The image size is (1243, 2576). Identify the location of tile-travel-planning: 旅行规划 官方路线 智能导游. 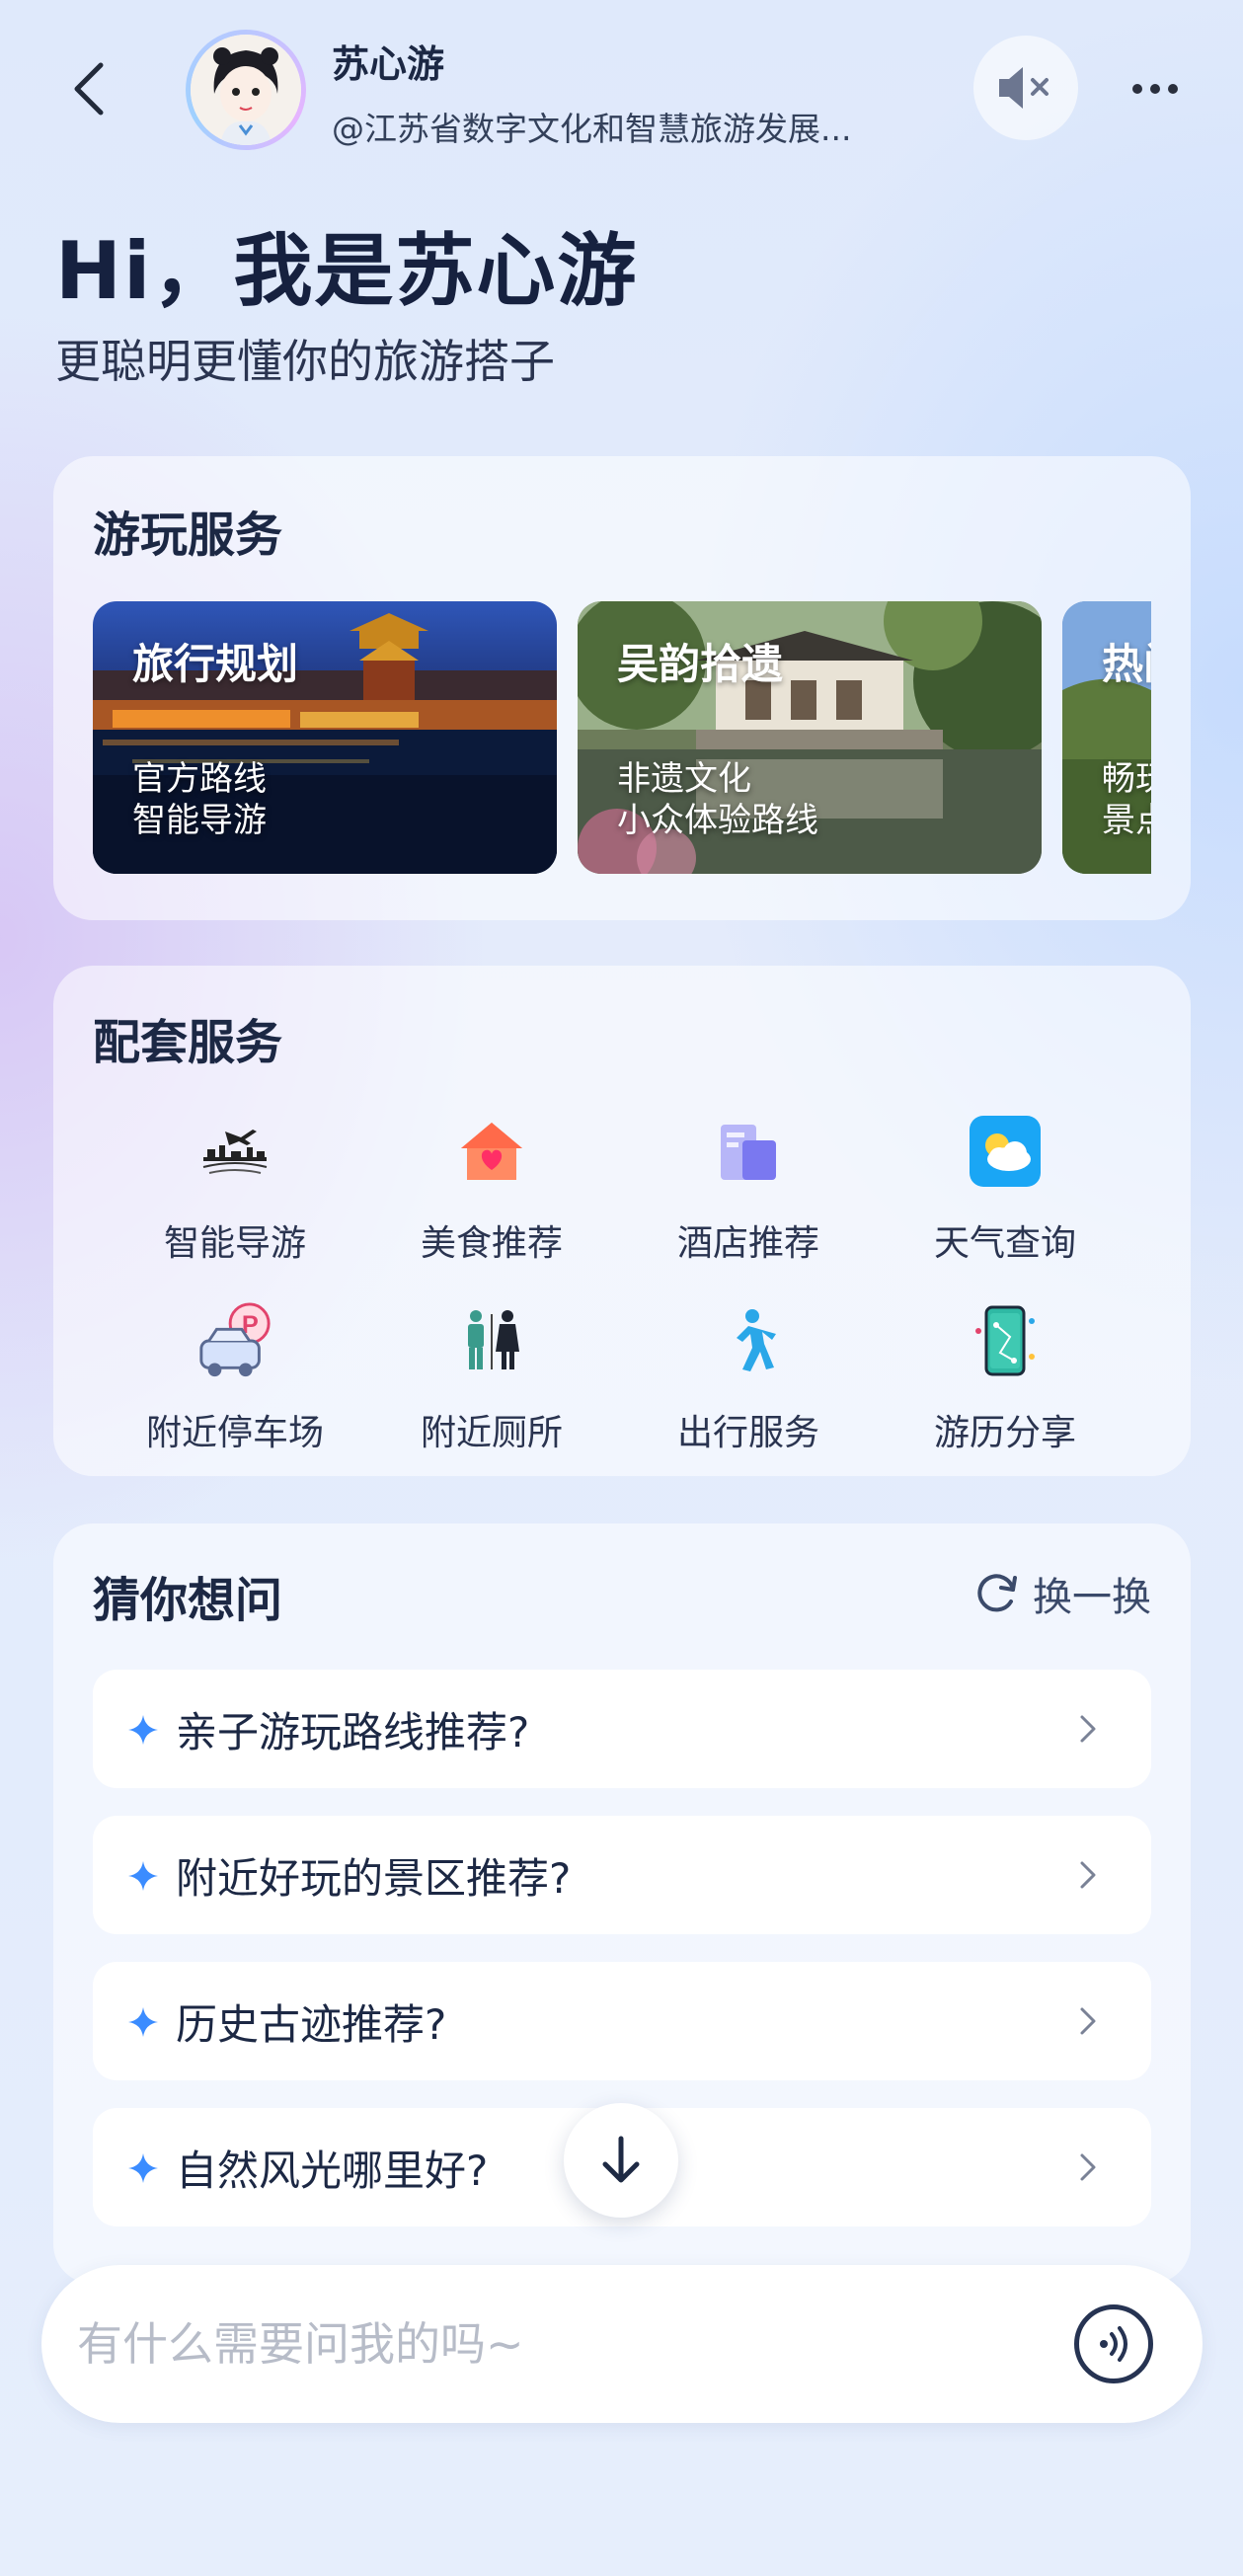
(325, 737).